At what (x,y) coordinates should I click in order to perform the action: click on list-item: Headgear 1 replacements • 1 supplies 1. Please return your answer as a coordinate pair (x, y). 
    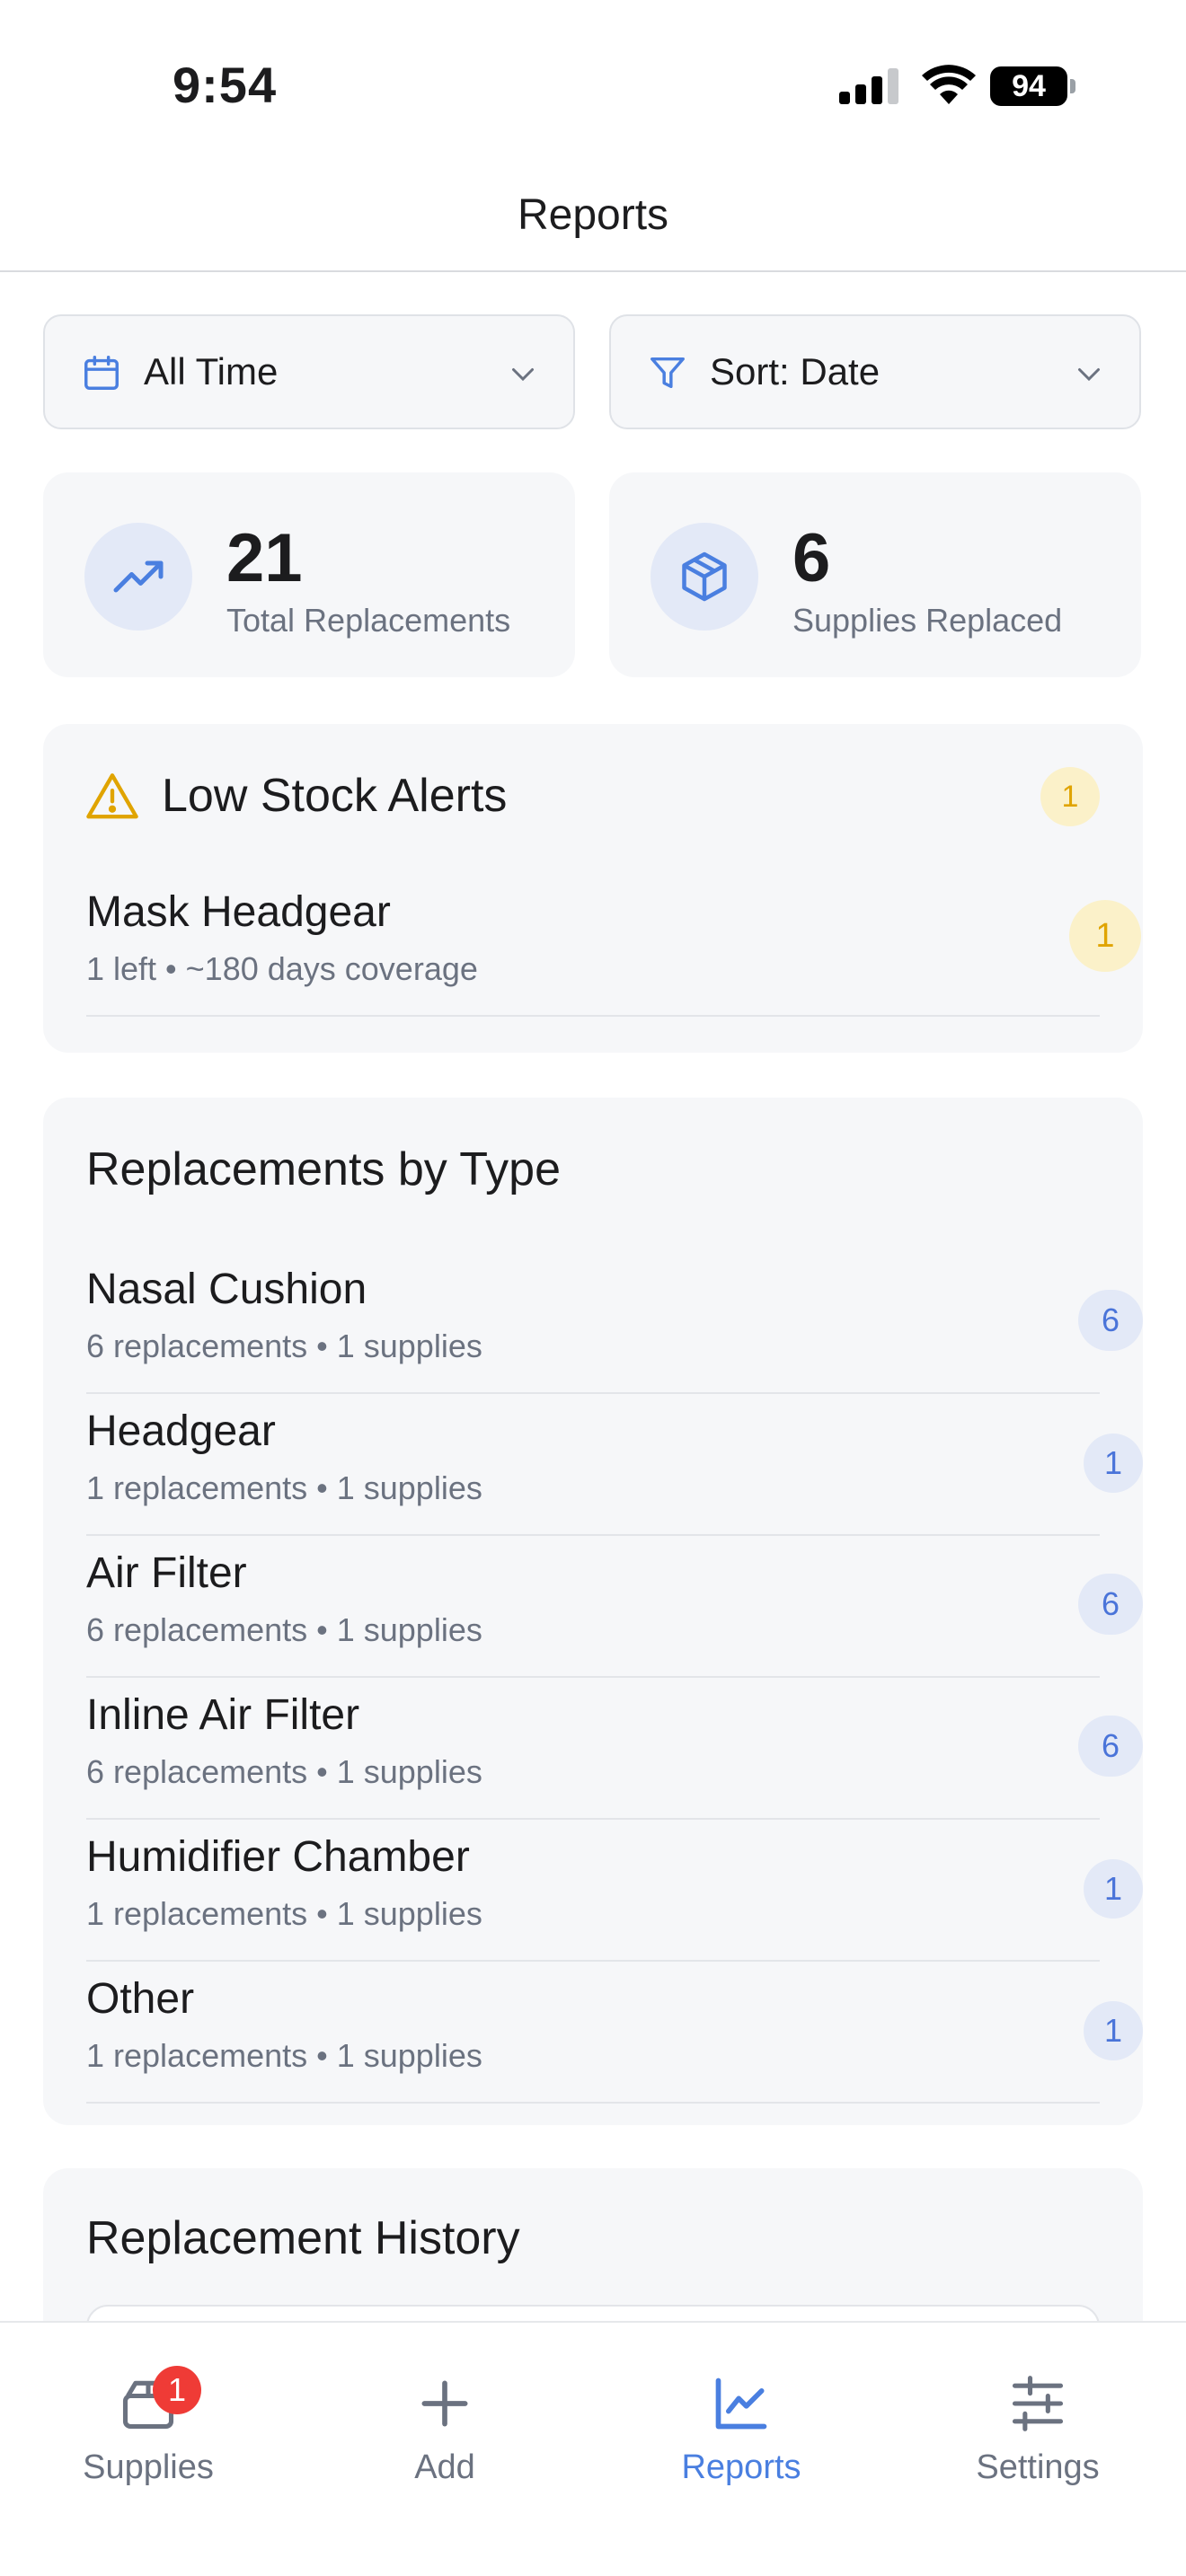
    Looking at the image, I should click on (614, 1465).